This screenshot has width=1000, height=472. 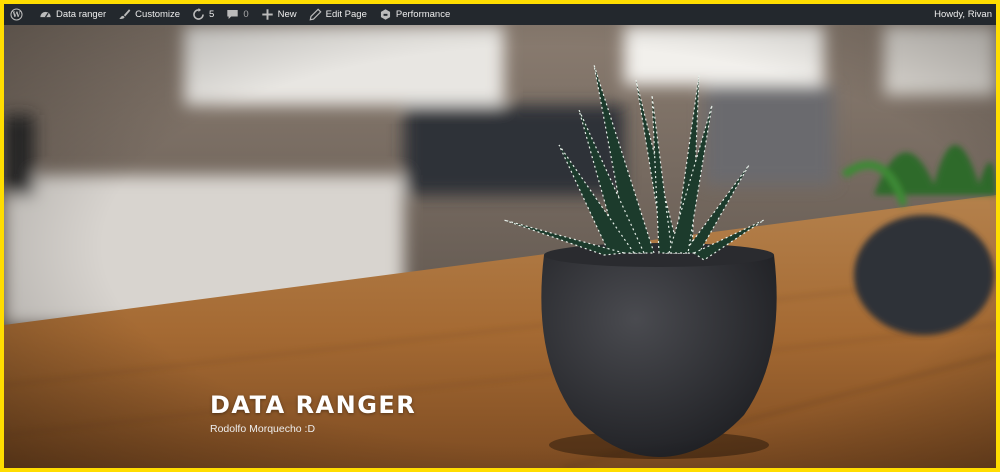 I want to click on performance-menu: Performance, so click(x=414, y=14).